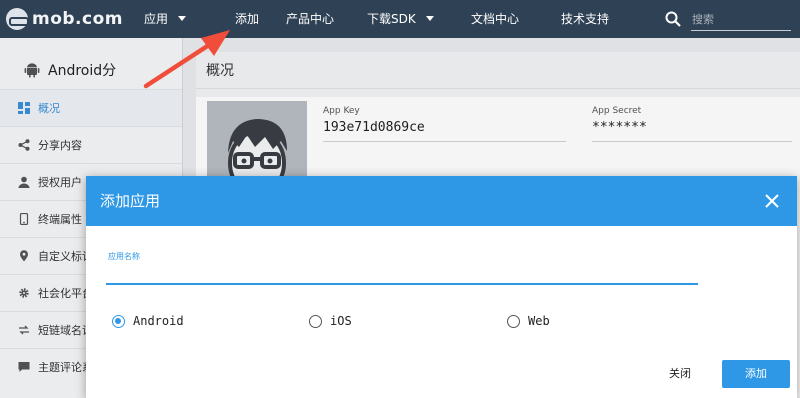 This screenshot has width=800, height=398. Describe the element at coordinates (77, 19) in the screenshot. I see `logo-text: mob.com` at that location.